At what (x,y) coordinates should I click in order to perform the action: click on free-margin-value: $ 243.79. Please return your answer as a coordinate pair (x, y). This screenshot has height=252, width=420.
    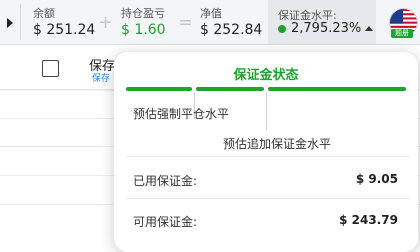
    Looking at the image, I should click on (368, 220).